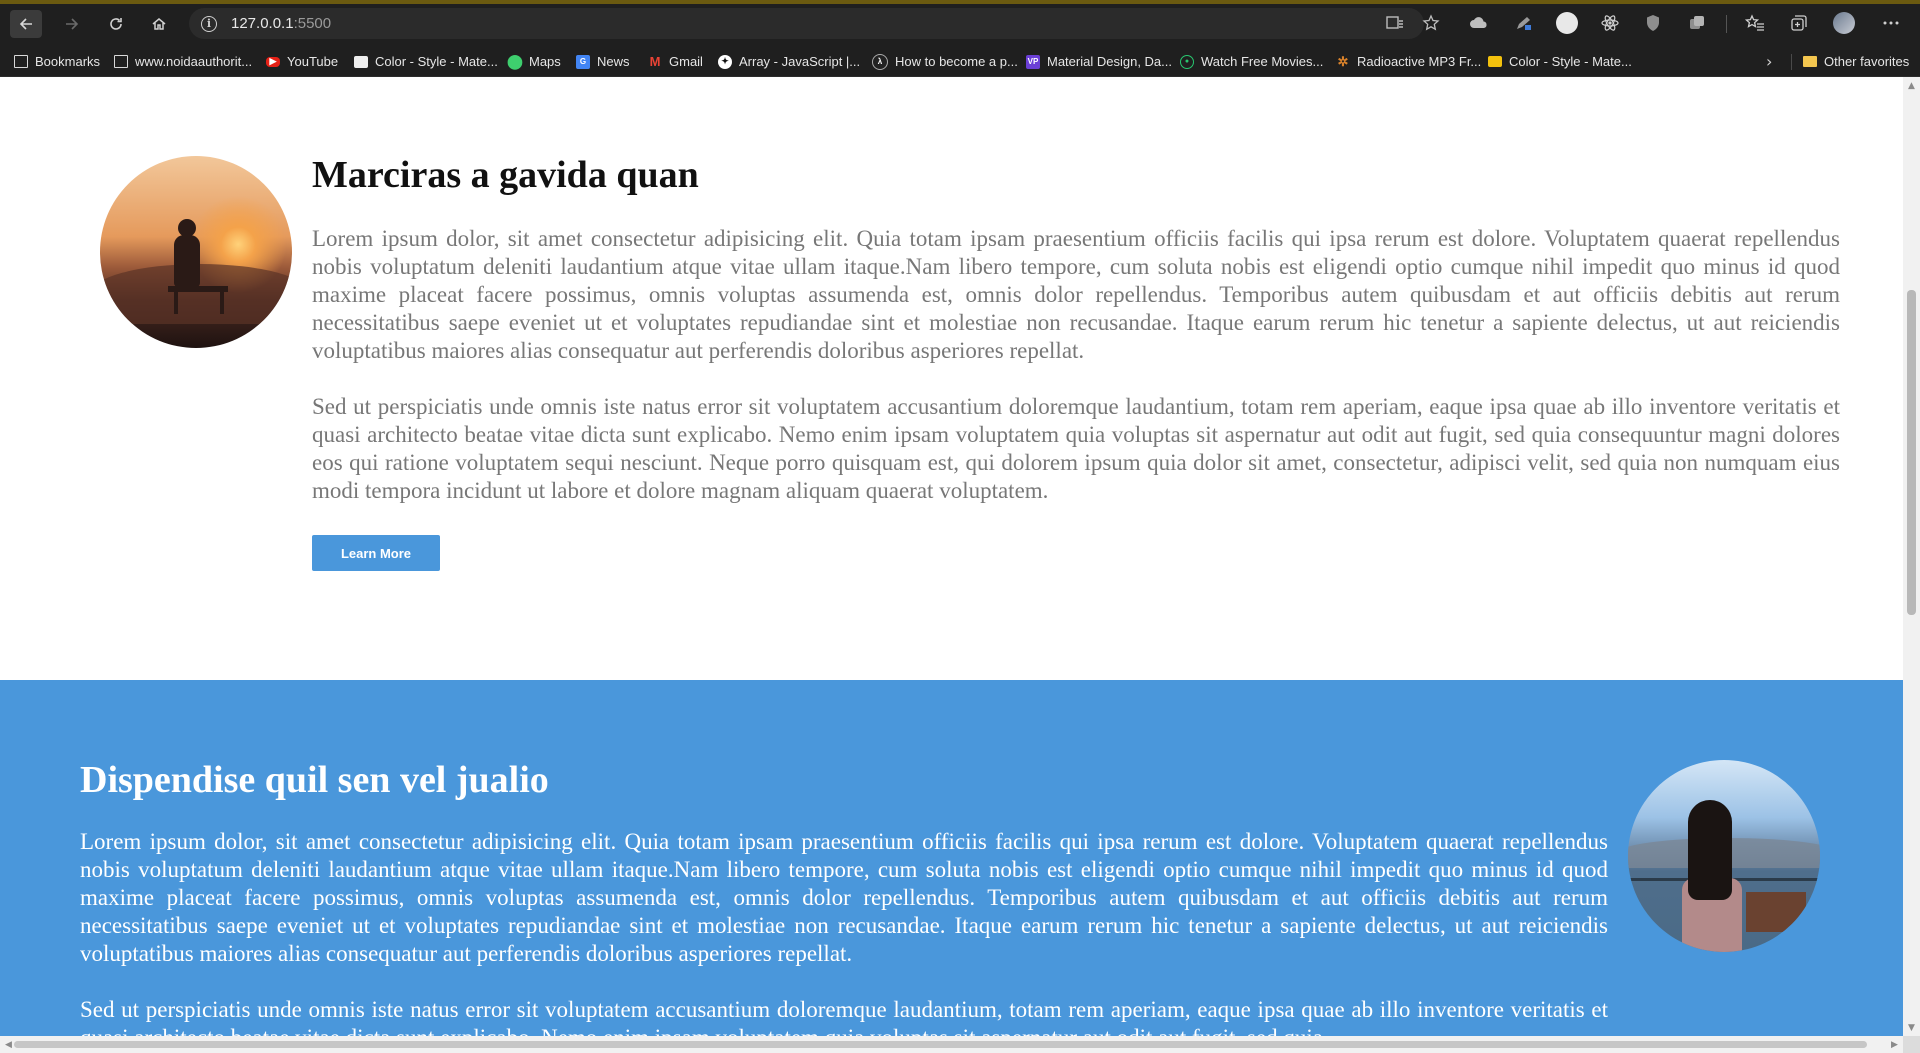 Image resolution: width=1920 pixels, height=1053 pixels. Describe the element at coordinates (1791, 62) in the screenshot. I see `bookmarks-divider` at that location.